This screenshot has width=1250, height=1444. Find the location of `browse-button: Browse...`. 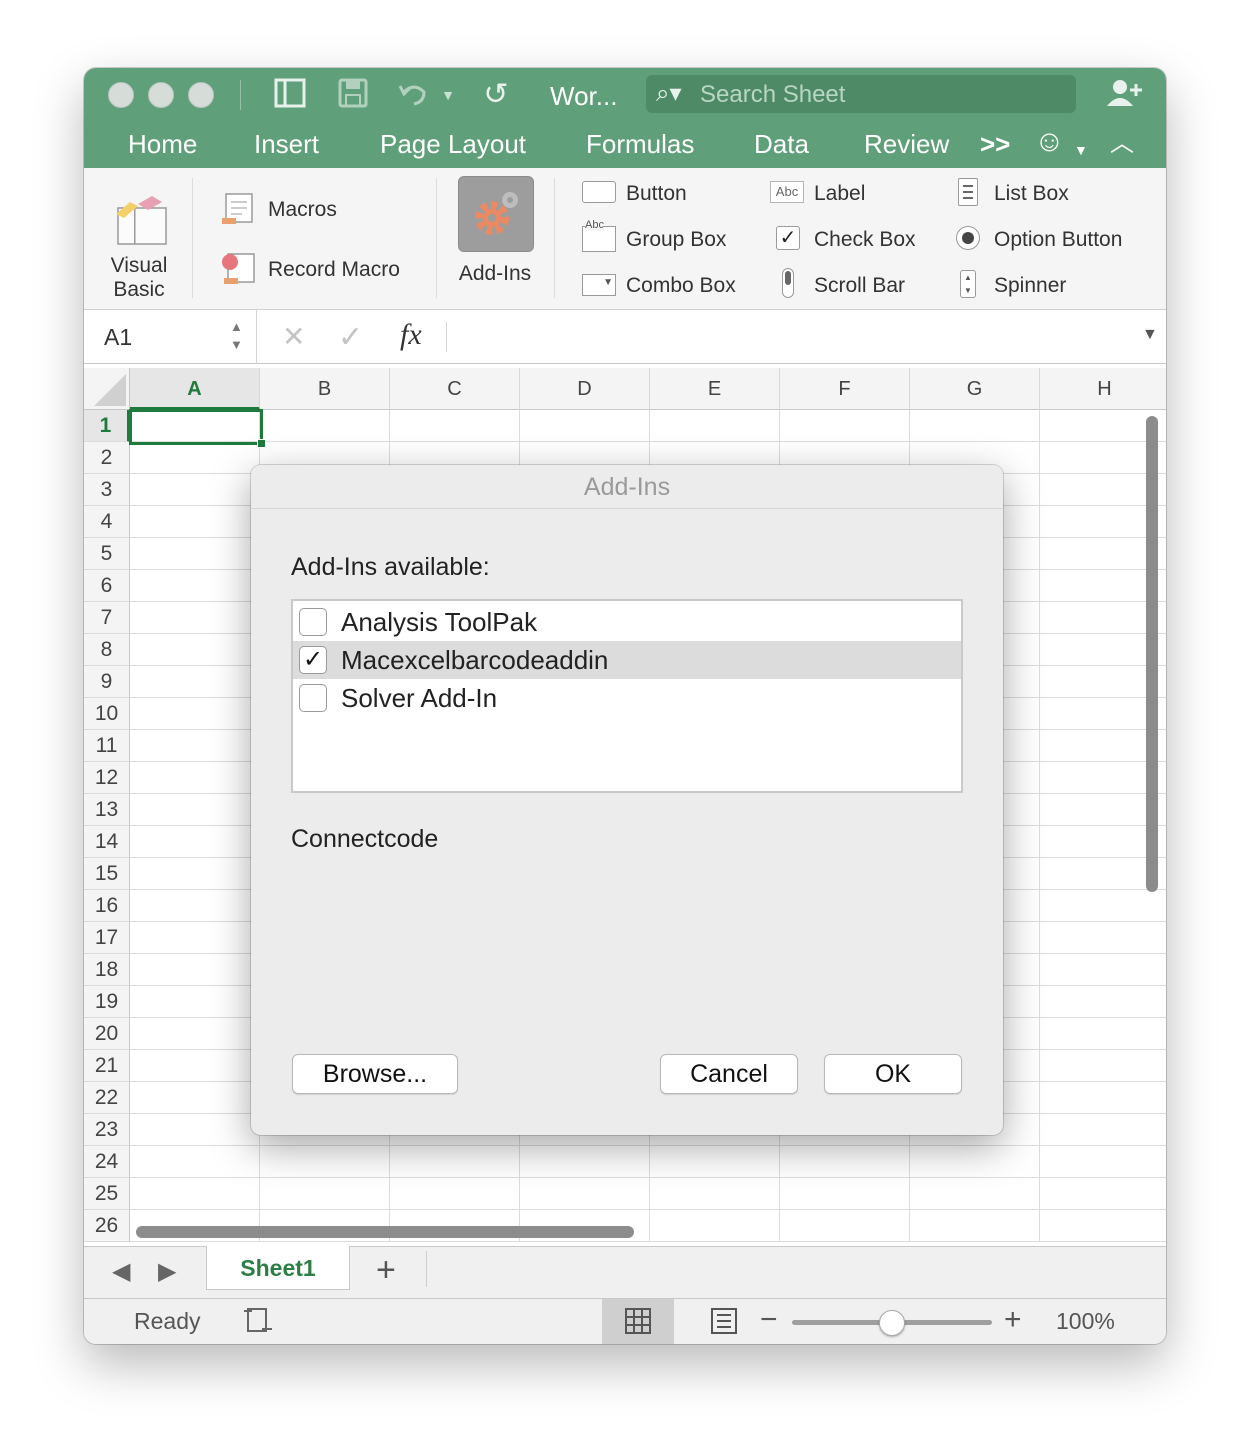

browse-button: Browse... is located at coordinates (375, 1074).